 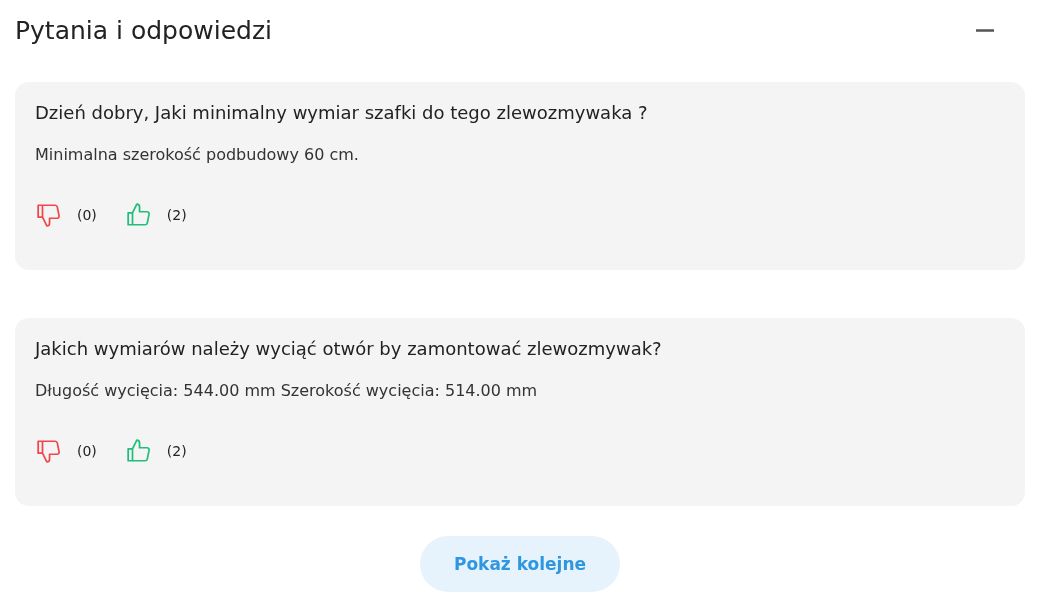 What do you see at coordinates (985, 30) in the screenshot?
I see `minus-icon` at bounding box center [985, 30].